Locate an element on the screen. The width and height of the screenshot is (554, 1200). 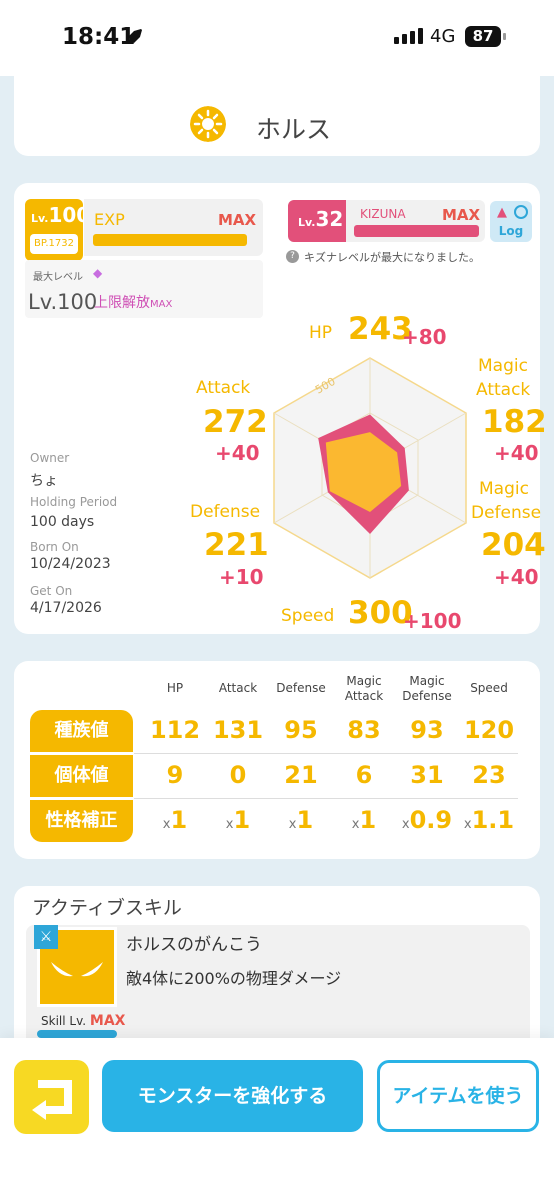
enhance-monster-button: モンスターを強化する is located at coordinates (232, 1096).